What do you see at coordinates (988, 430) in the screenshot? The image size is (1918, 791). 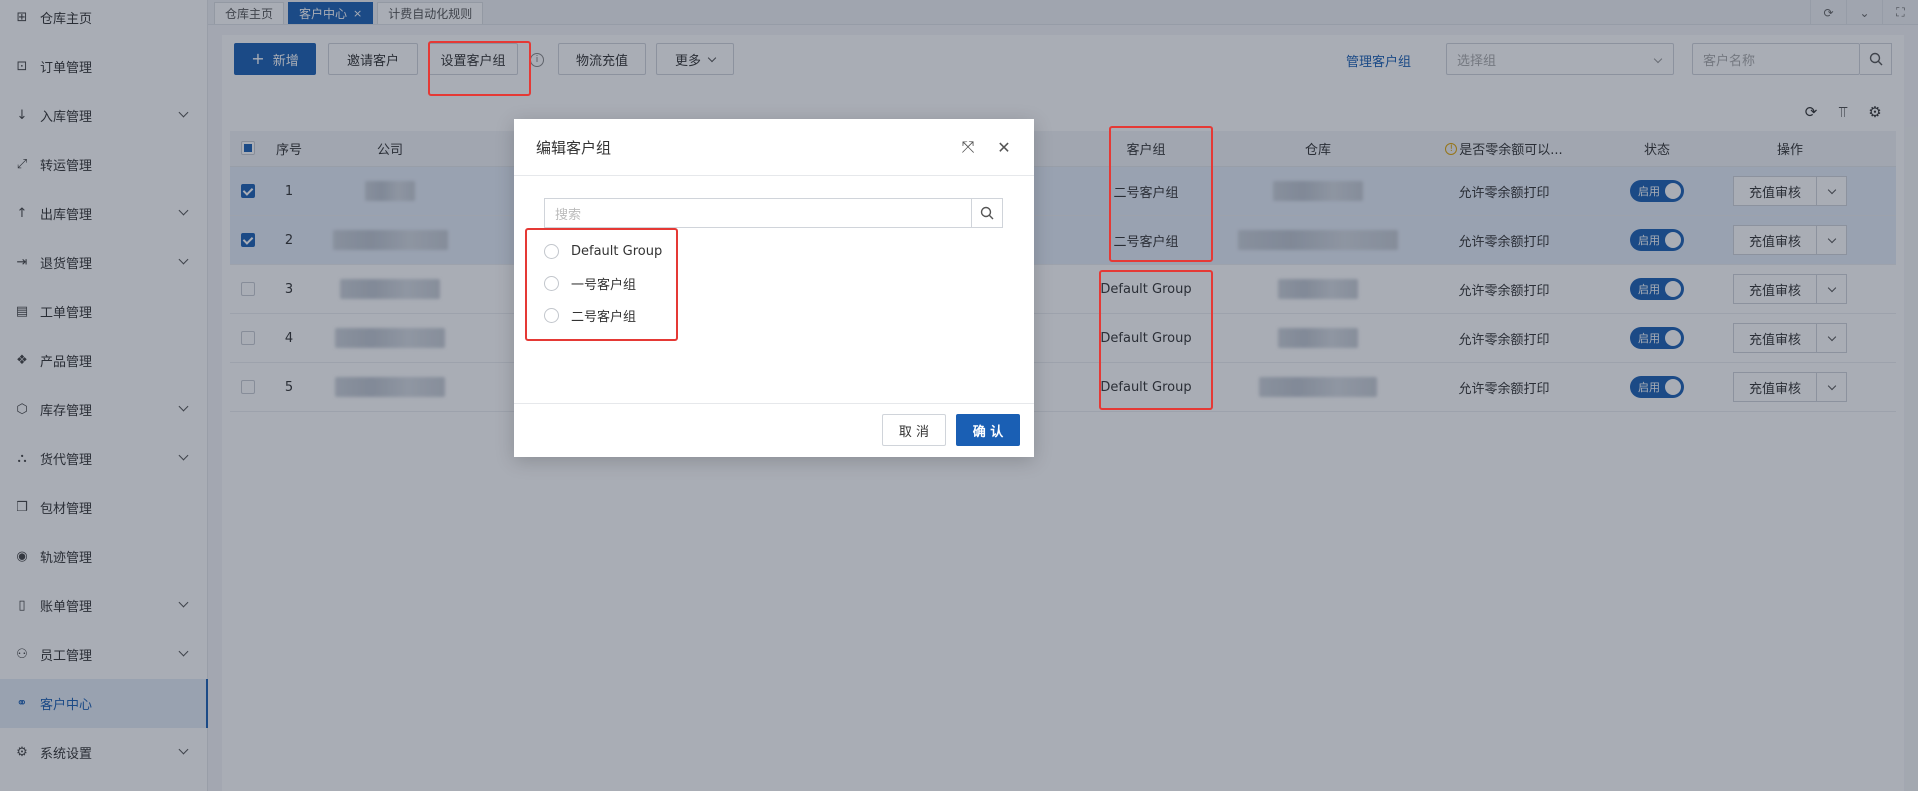 I see `confirm-button: 确 认` at bounding box center [988, 430].